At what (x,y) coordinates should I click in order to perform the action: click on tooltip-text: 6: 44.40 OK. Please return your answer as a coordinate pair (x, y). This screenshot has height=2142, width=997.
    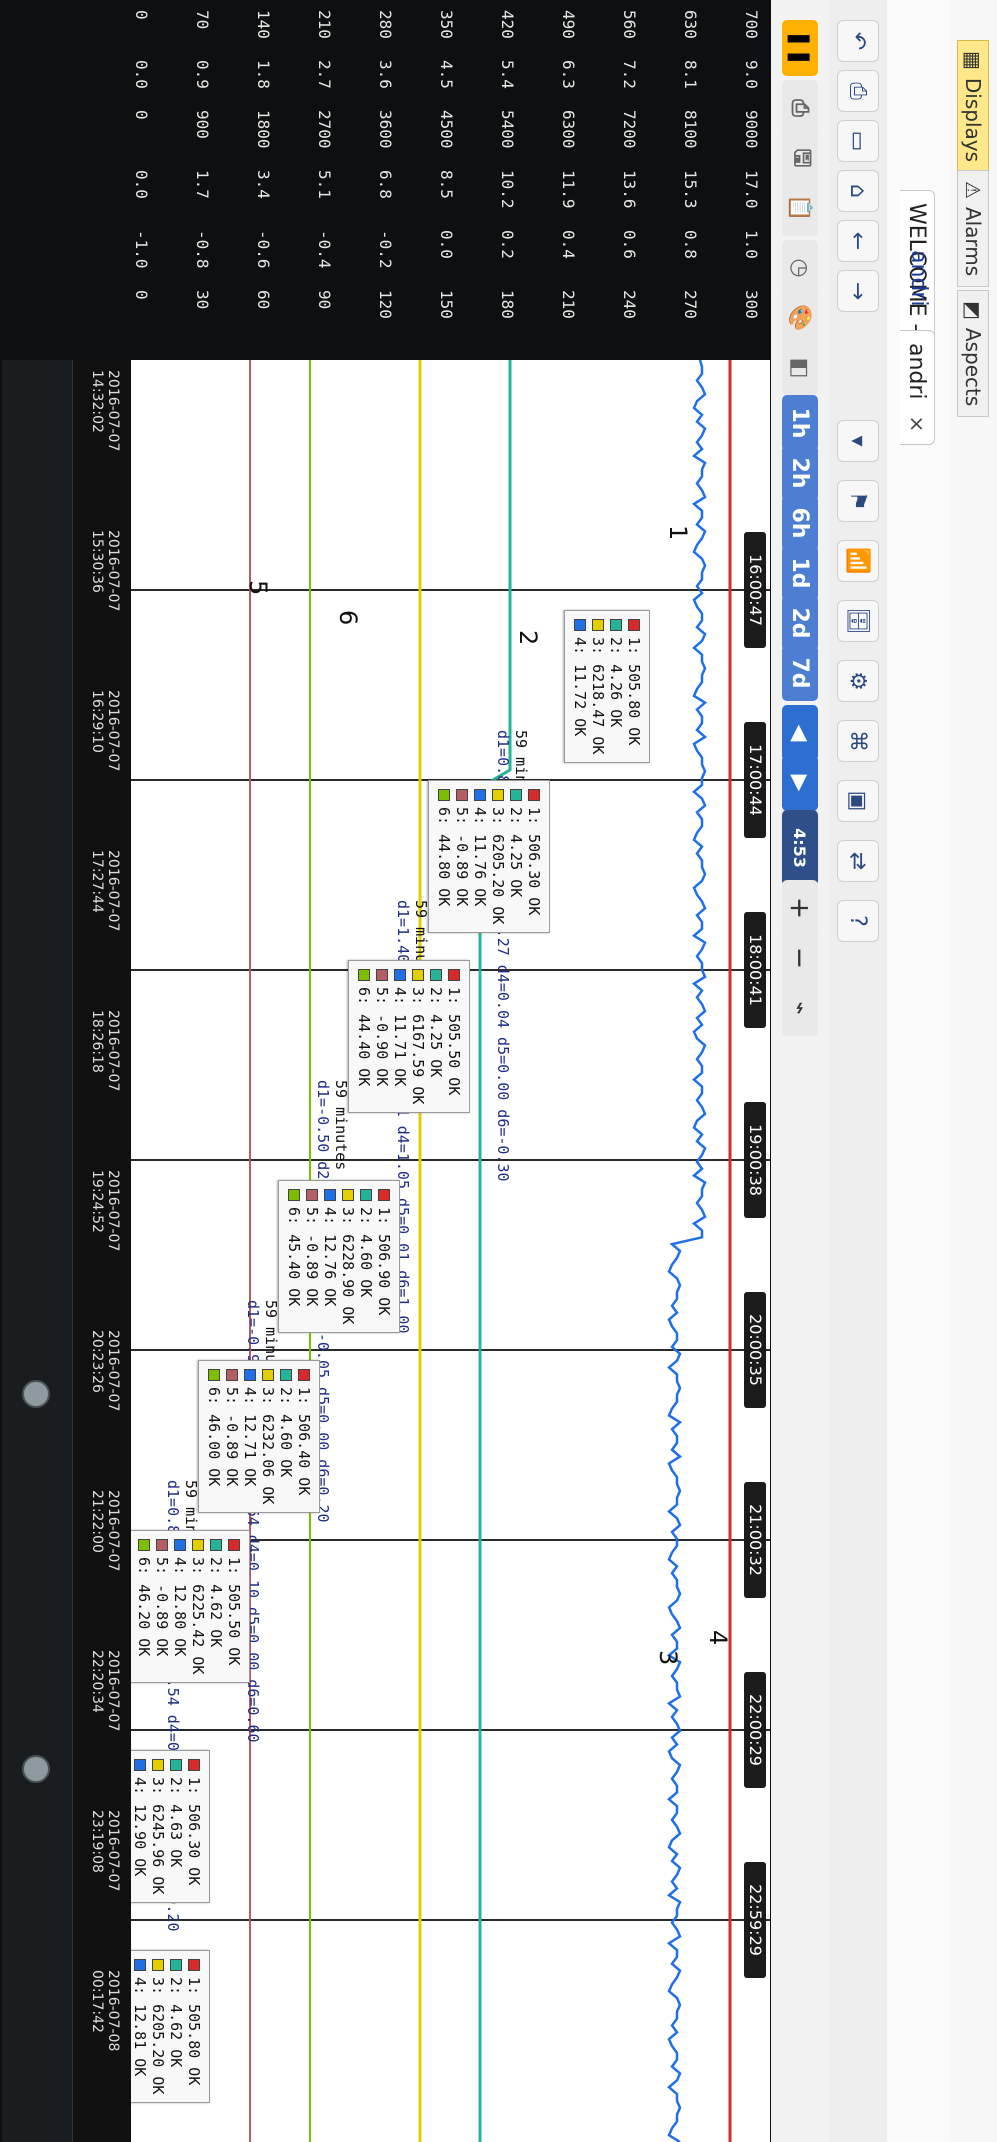
    Looking at the image, I should click on (364, 1037).